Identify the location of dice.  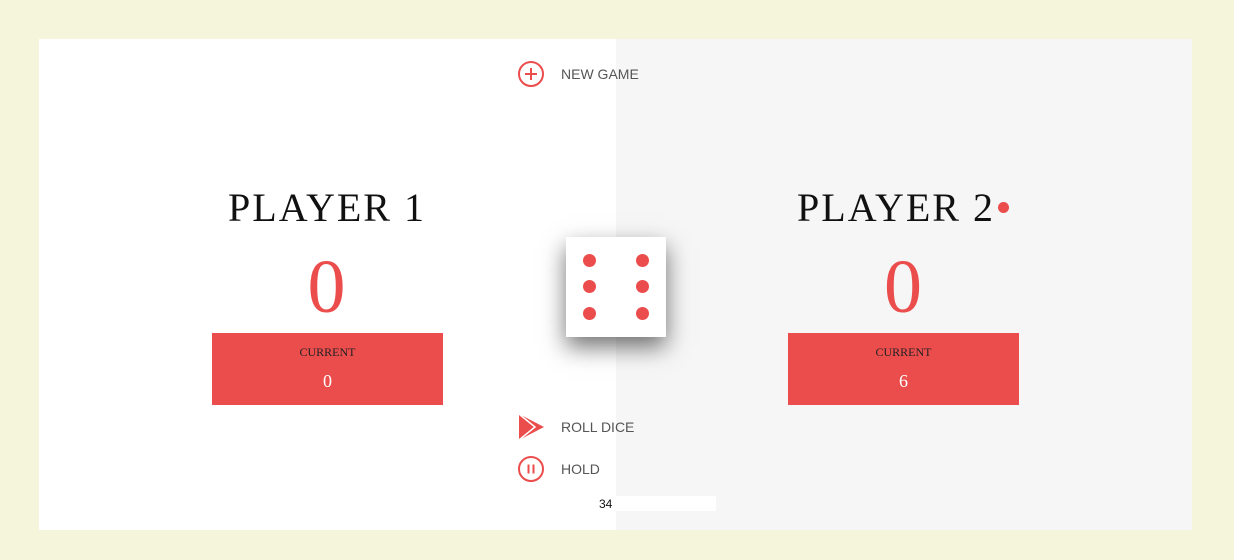
(616, 287).